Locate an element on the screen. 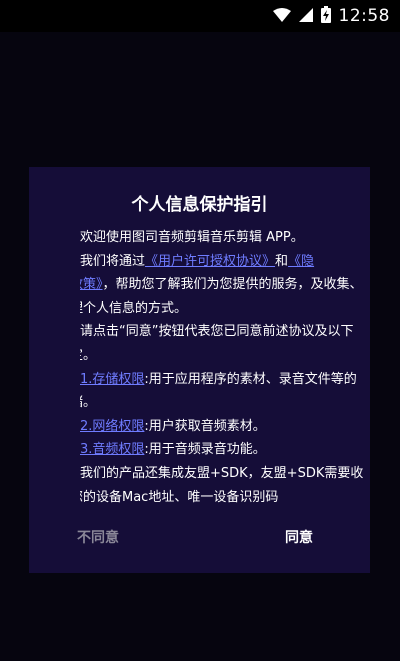 This screenshot has width=400, height=661. permission-network: 2.网络权限:用户获取音频素材。 is located at coordinates (222, 427).